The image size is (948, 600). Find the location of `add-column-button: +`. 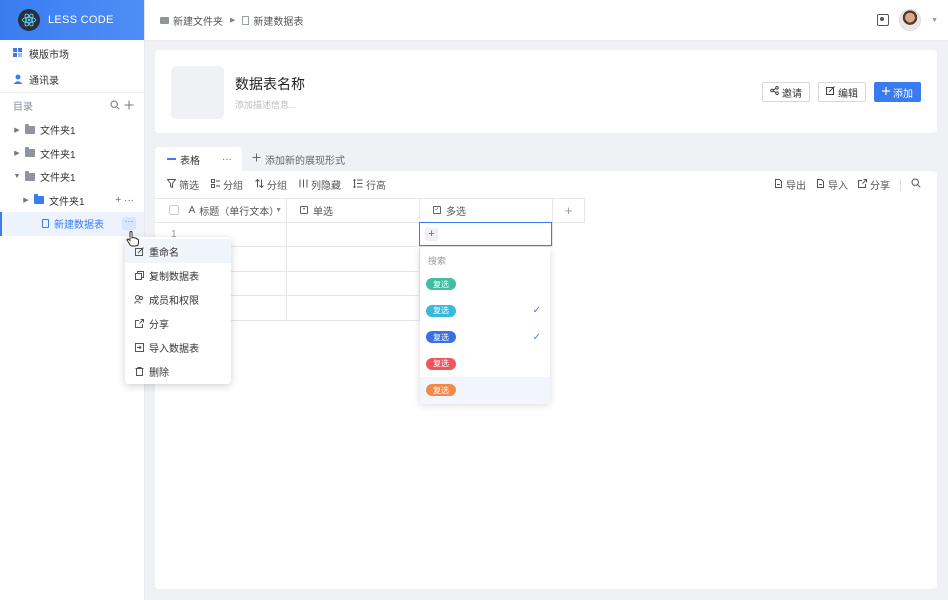

add-column-button: + is located at coordinates (569, 210).